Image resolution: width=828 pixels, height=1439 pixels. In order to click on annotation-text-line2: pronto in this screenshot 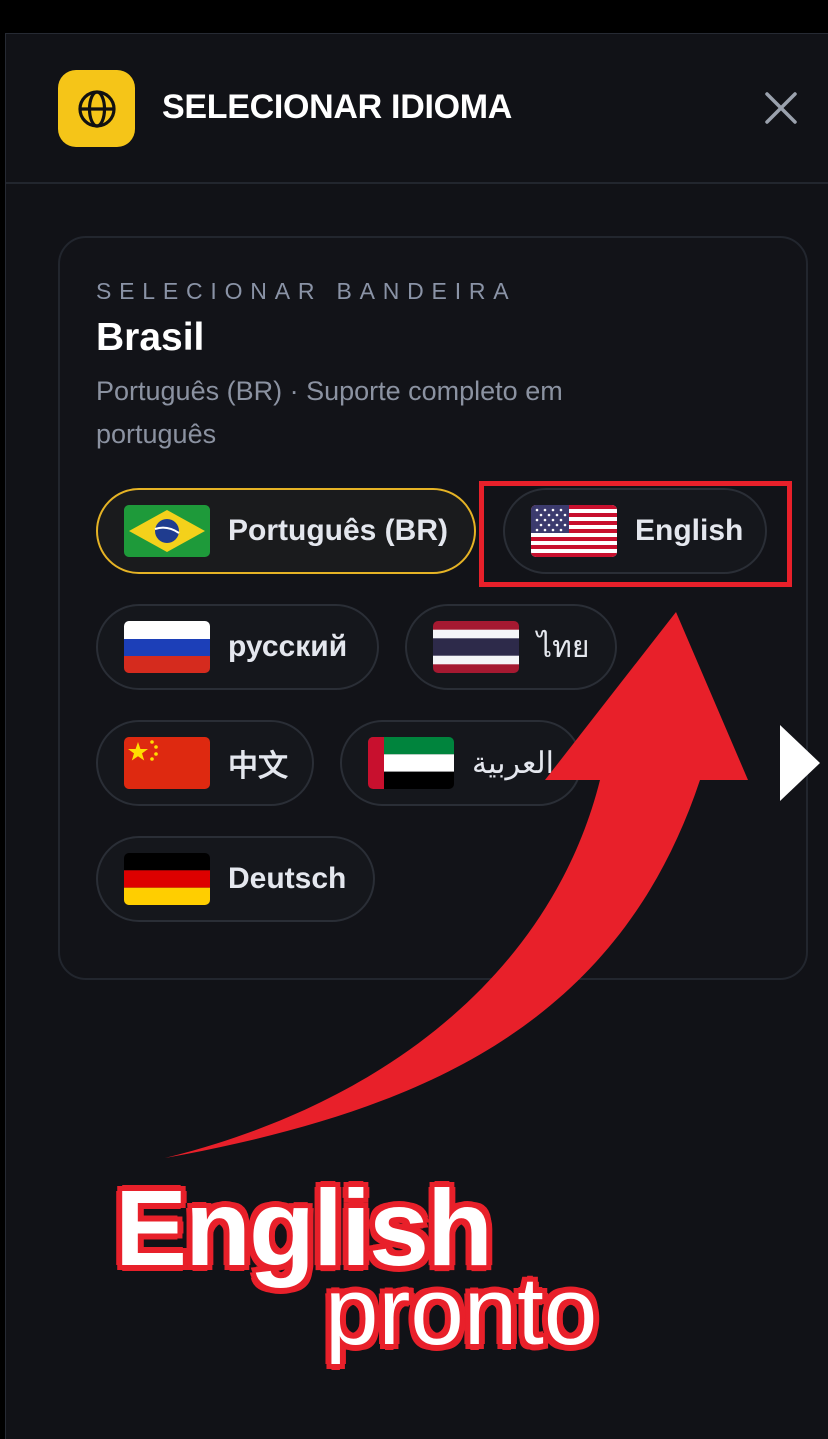, I will do `click(461, 1311)`.